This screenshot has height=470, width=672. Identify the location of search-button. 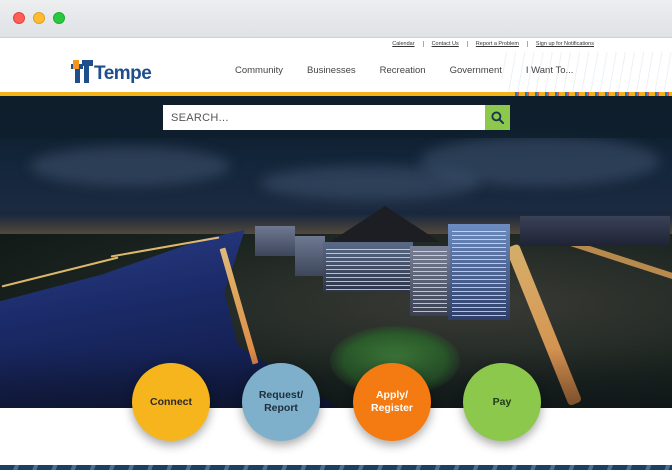
(497, 117).